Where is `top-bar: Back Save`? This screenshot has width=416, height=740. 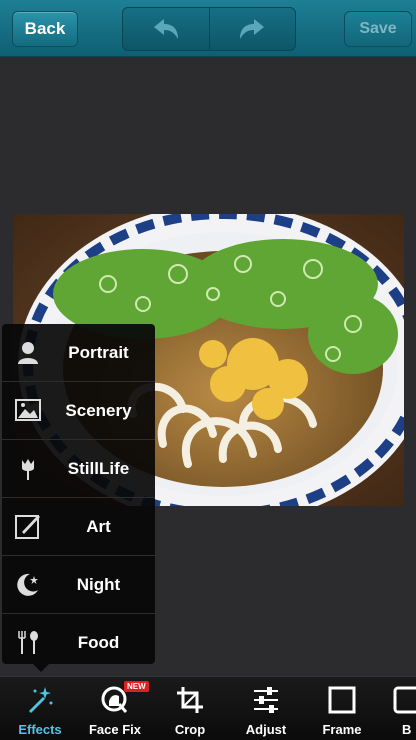
top-bar: Back Save is located at coordinates (208, 28).